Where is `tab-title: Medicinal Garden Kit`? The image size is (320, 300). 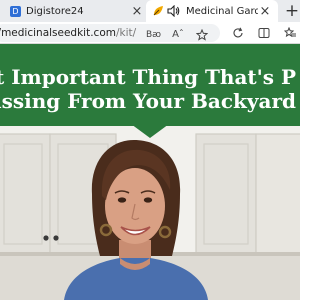 tab-title: Medicinal Garden Kit is located at coordinates (222, 11).